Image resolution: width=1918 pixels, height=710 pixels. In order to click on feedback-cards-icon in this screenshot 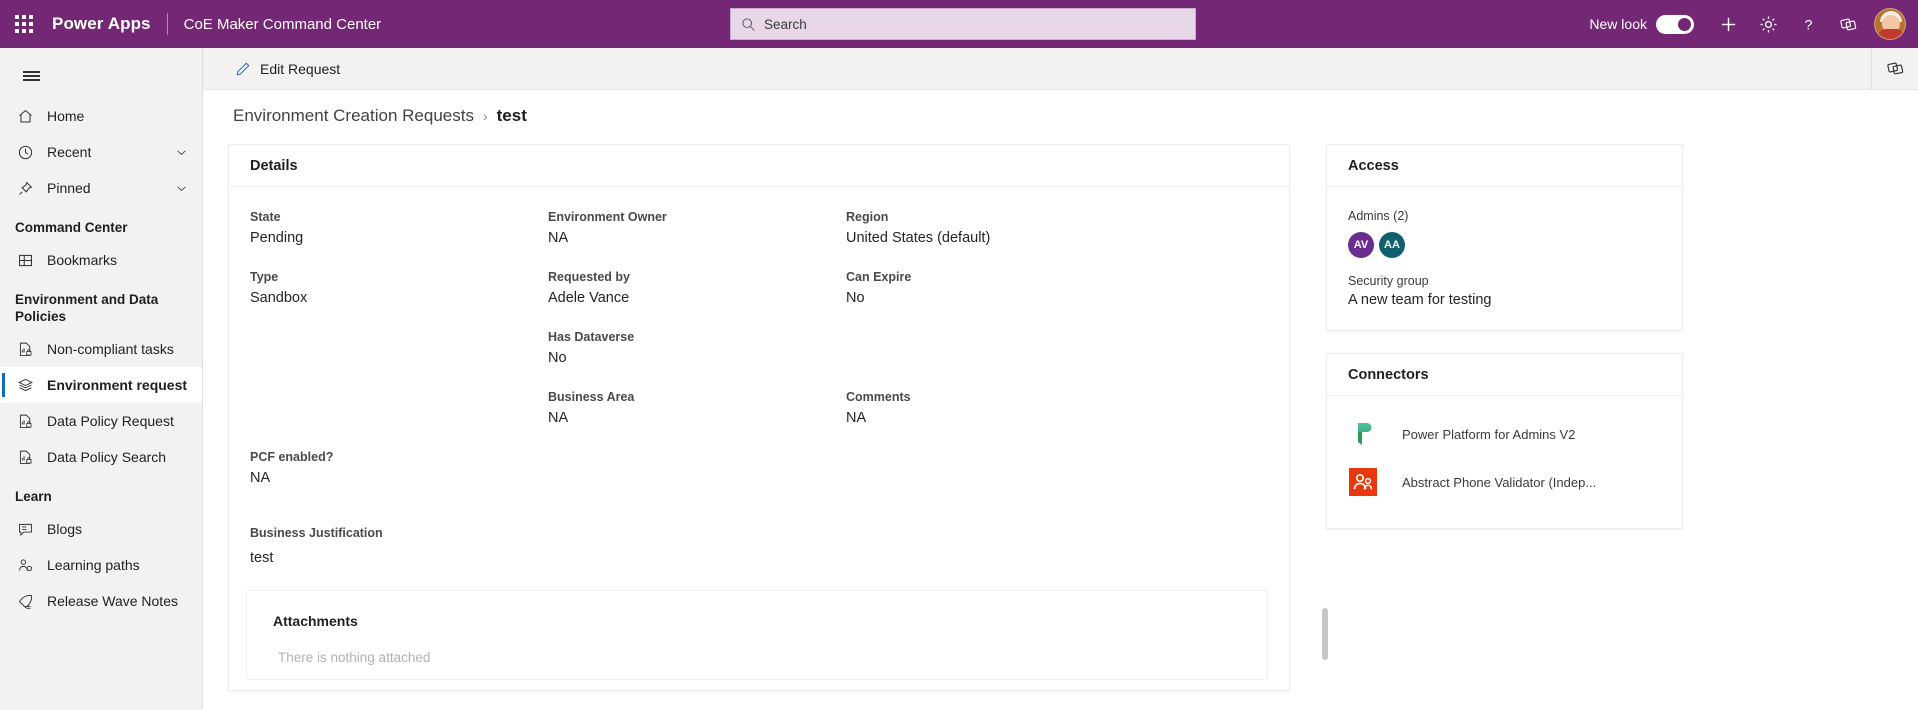, I will do `click(1894, 68)`.